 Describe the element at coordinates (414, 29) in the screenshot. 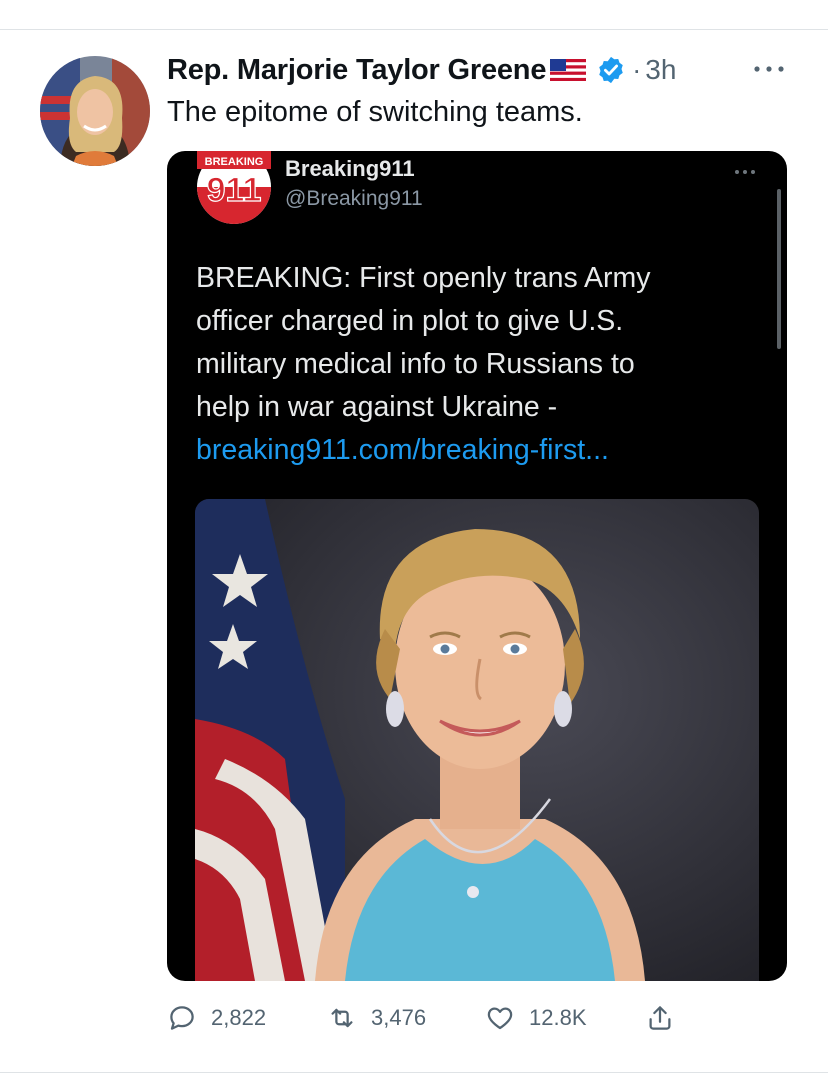

I see `top-divider` at that location.